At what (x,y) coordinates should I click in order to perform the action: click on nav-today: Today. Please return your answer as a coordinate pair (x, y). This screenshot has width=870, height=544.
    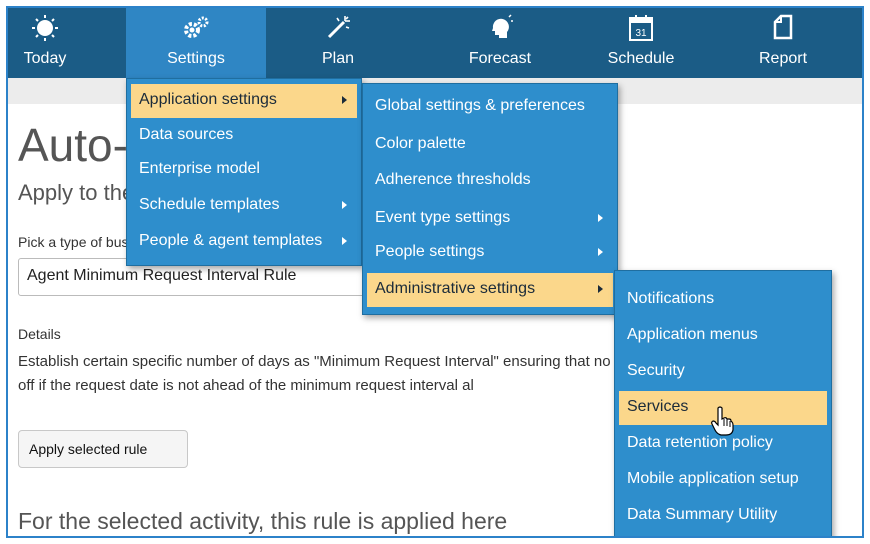
    Looking at the image, I should click on (45, 43).